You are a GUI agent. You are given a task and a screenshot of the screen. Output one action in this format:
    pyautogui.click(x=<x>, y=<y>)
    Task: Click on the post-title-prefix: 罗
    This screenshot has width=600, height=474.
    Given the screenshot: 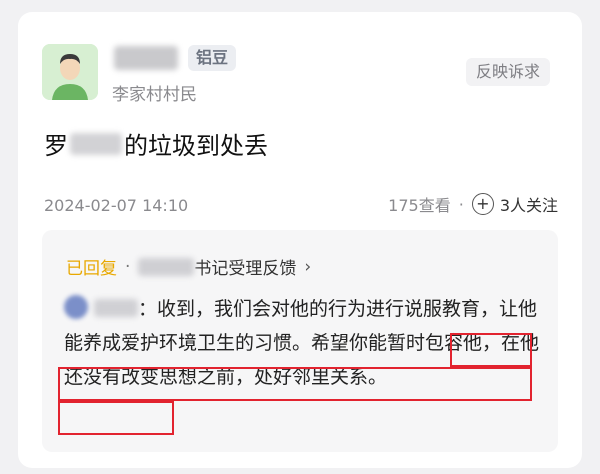 What is the action you would take?
    pyautogui.click(x=56, y=146)
    